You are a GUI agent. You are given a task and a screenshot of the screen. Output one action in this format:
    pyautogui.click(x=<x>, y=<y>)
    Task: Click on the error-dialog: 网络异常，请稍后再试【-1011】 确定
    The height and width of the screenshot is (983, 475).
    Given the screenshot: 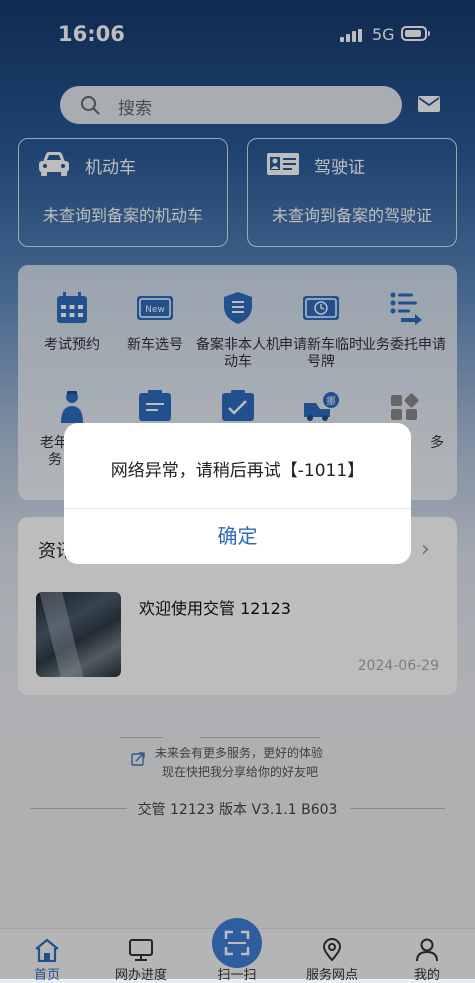 What is the action you would take?
    pyautogui.click(x=237, y=493)
    